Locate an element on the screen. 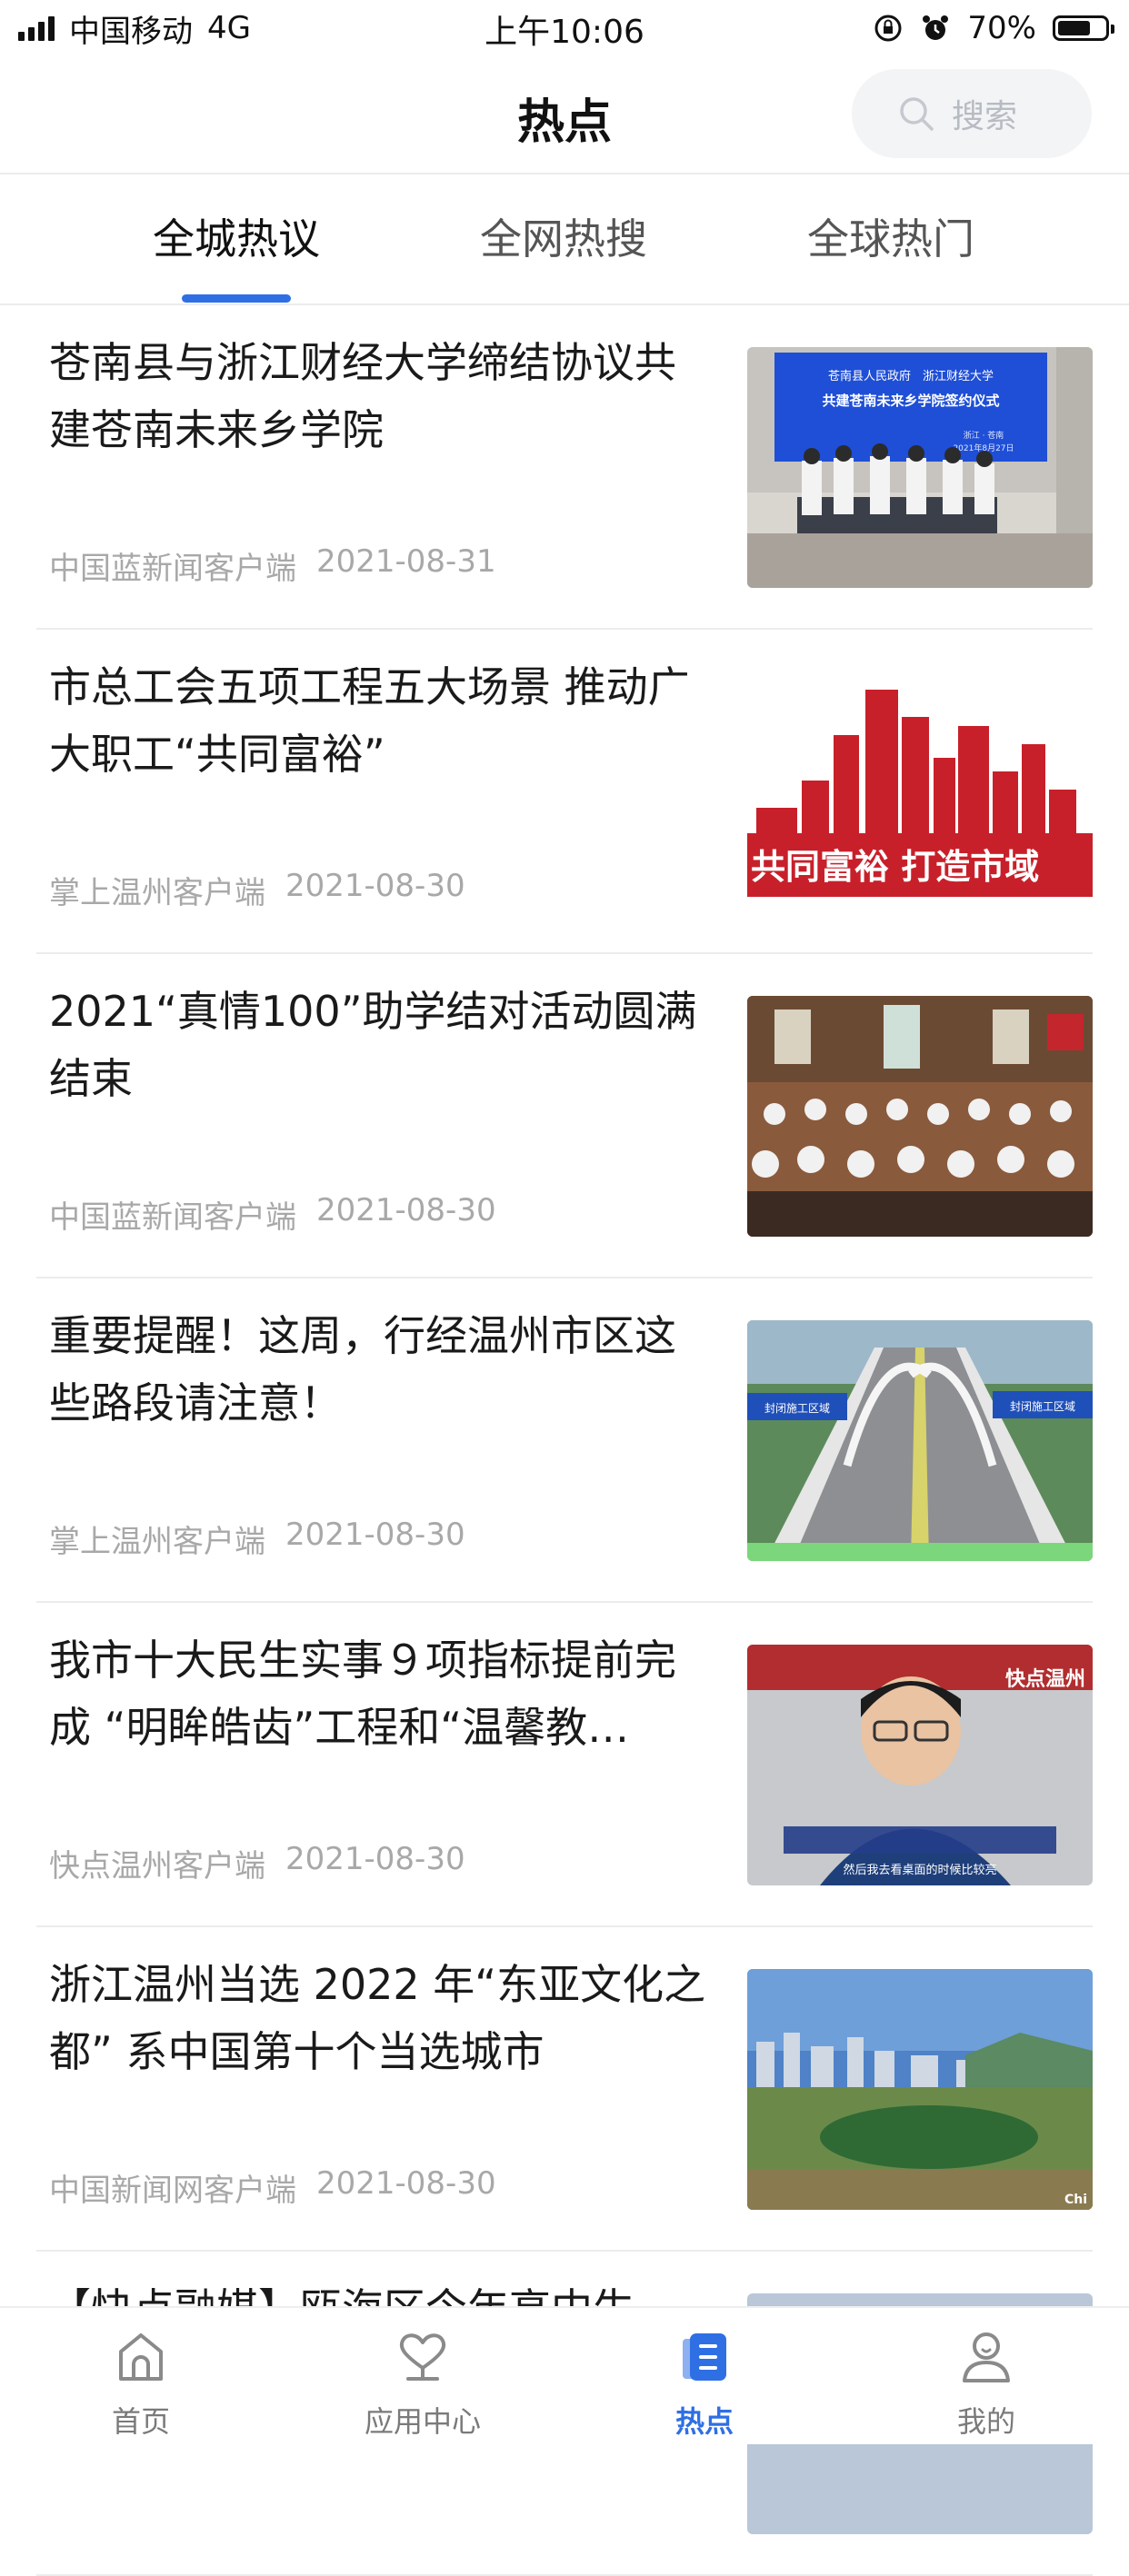 The image size is (1129, 2576). news-thumbnail: 共同富裕 打造市域 is located at coordinates (920, 791).